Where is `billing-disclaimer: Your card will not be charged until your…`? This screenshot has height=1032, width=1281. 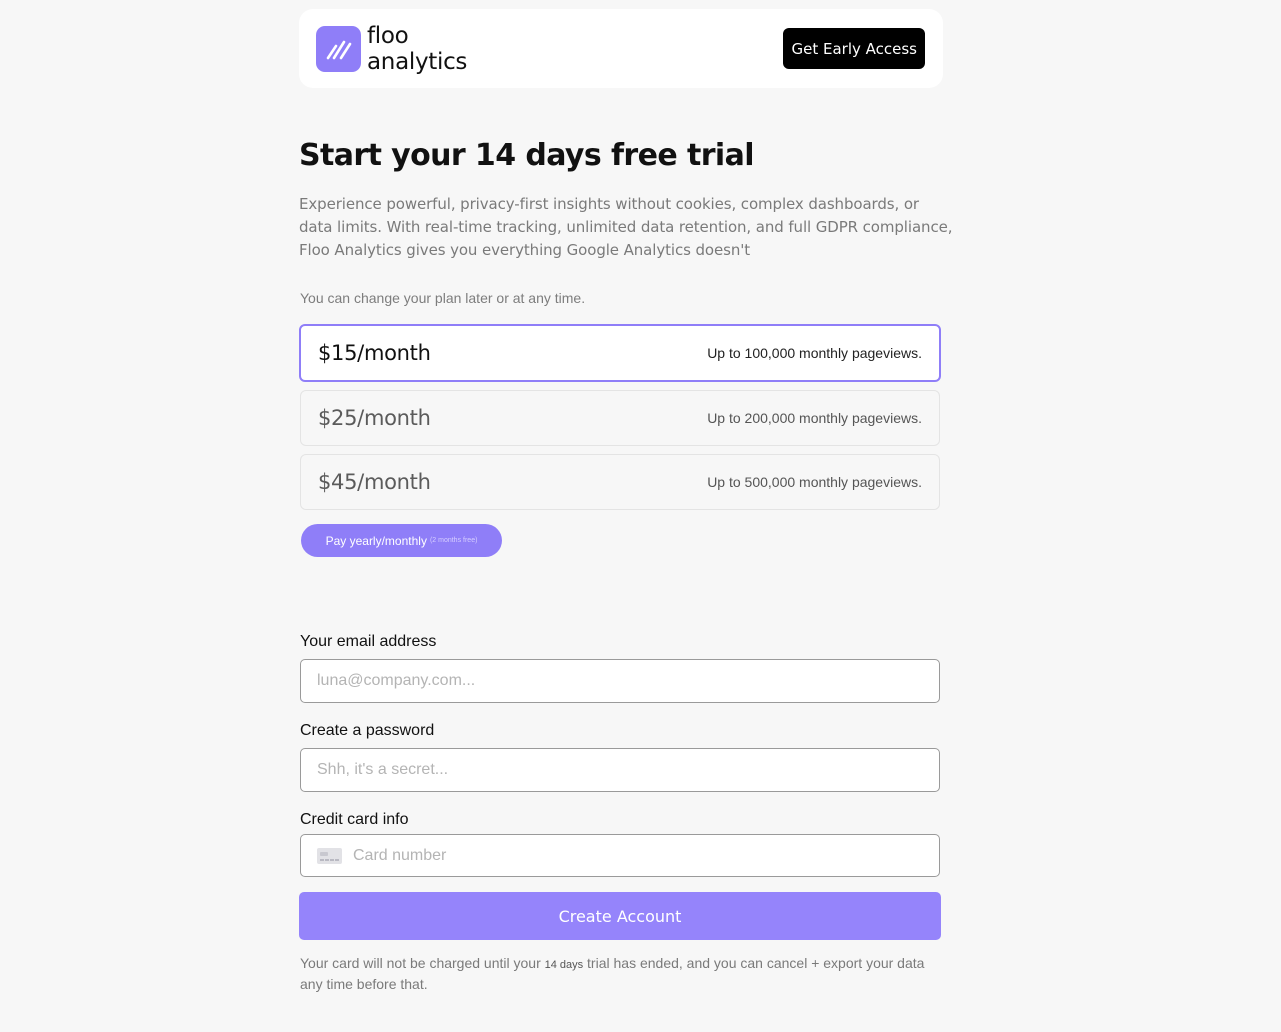 billing-disclaimer: Your card will not be charged until your… is located at coordinates (622, 974).